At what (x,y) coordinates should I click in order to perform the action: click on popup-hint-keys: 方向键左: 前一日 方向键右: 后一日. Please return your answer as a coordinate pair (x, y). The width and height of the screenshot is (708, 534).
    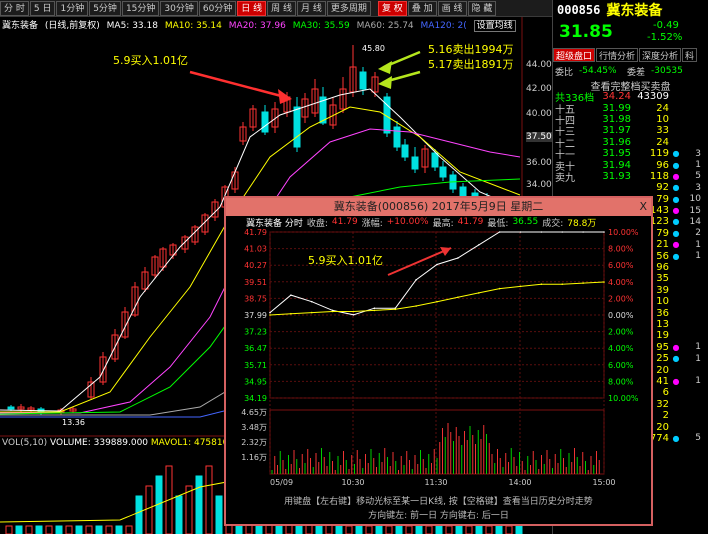
    Looking at the image, I should click on (438, 516).